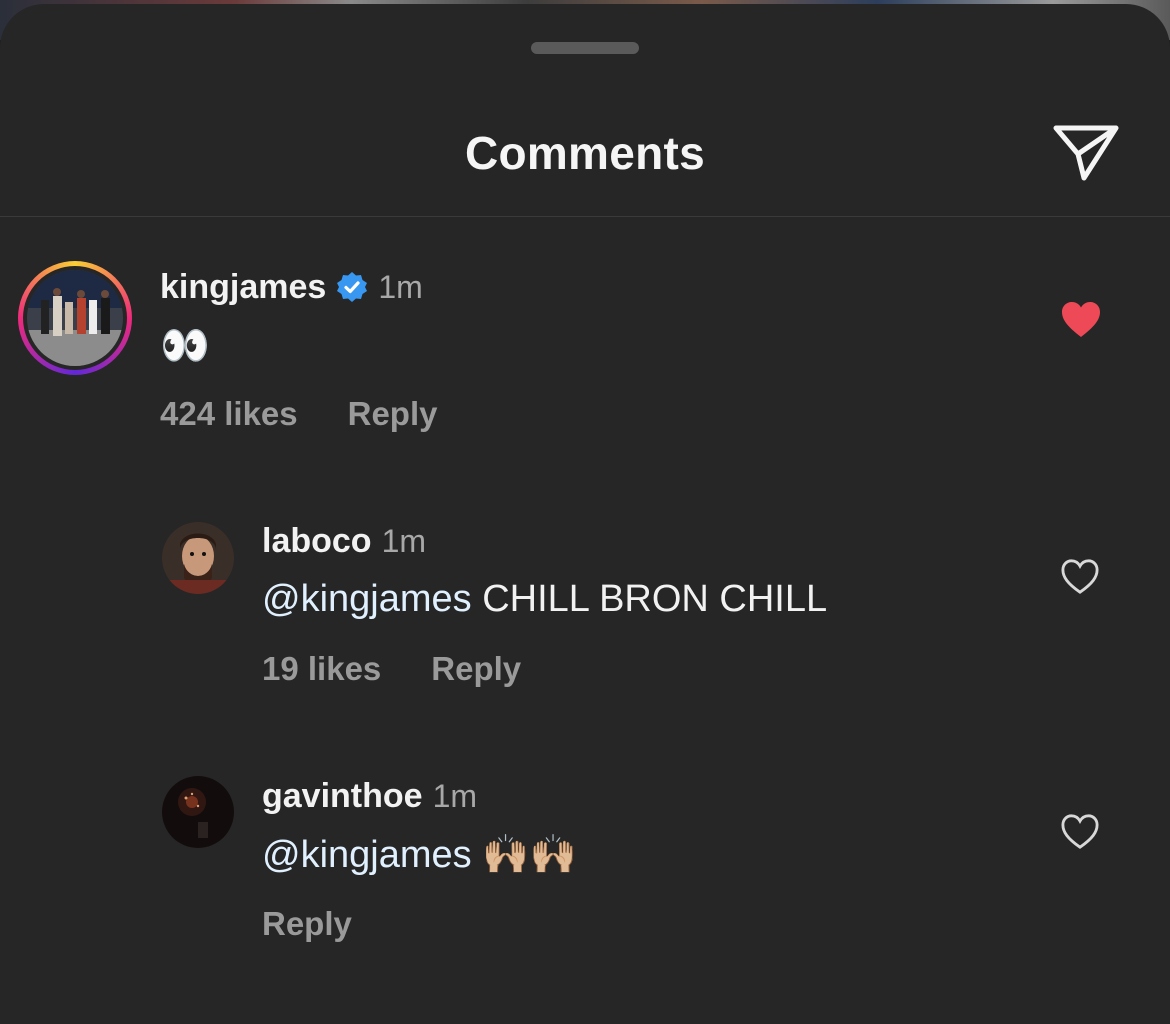  I want to click on username: laboco, so click(317, 541).